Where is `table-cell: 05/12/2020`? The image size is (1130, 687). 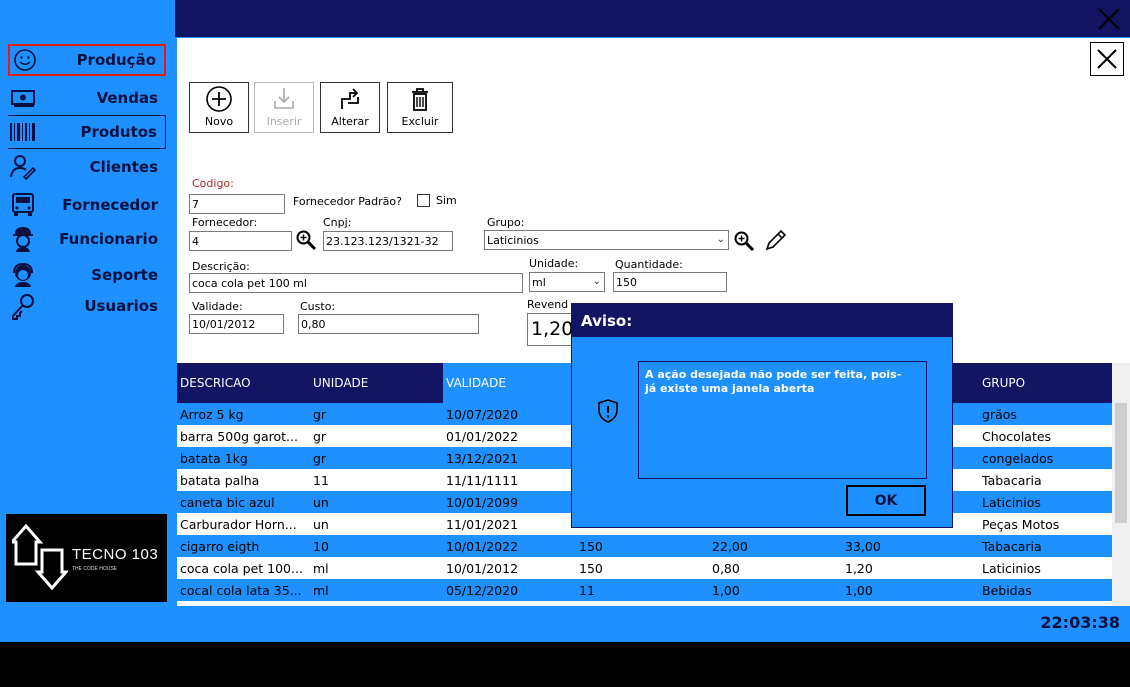 table-cell: 05/12/2020 is located at coordinates (482, 590).